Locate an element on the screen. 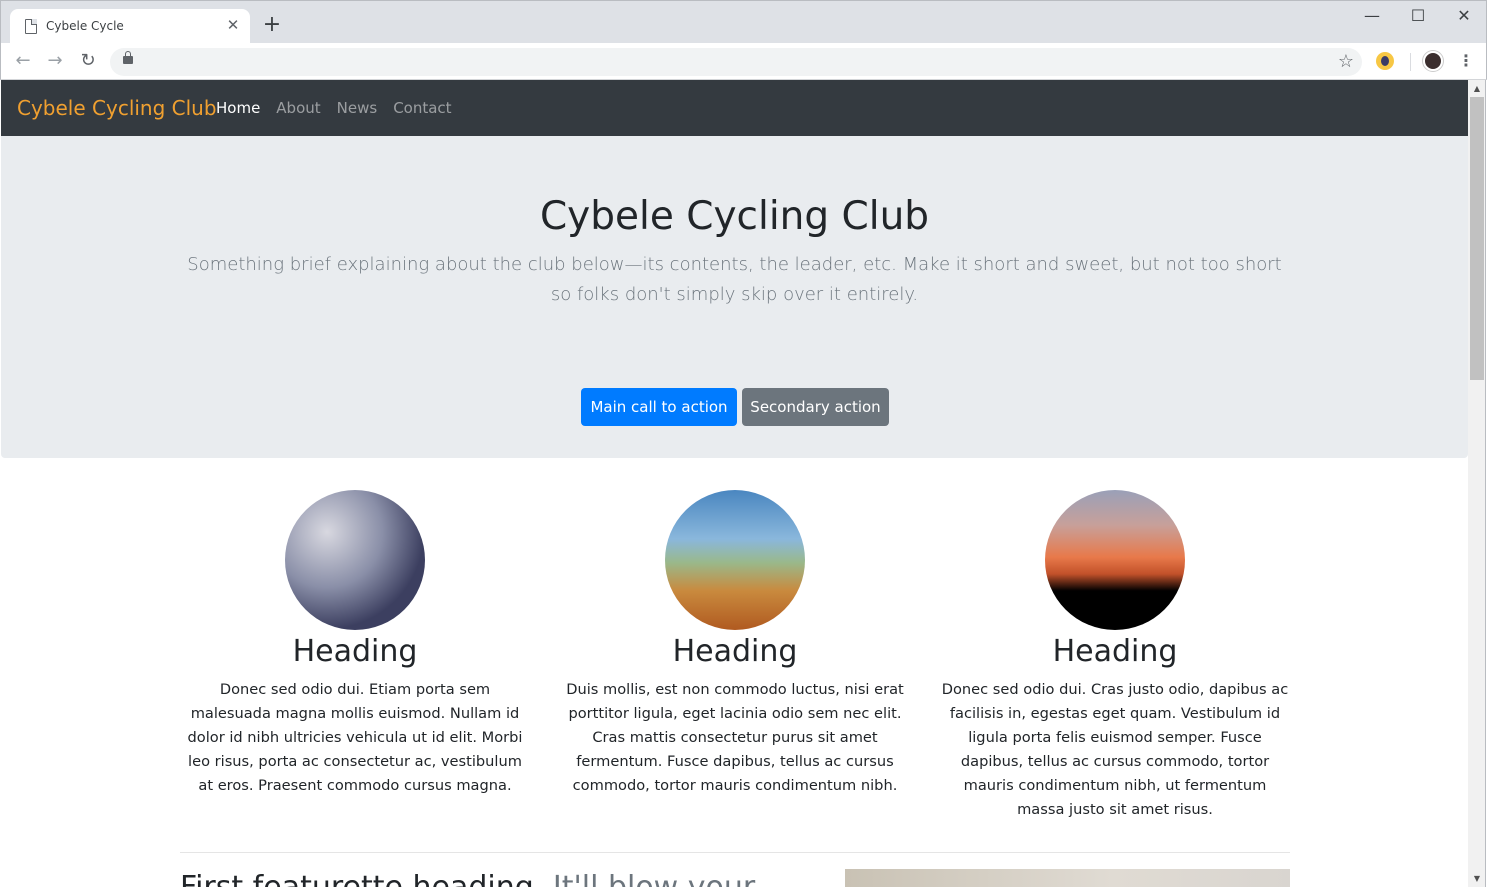  bikes-sunset-photo is located at coordinates (1115, 560).